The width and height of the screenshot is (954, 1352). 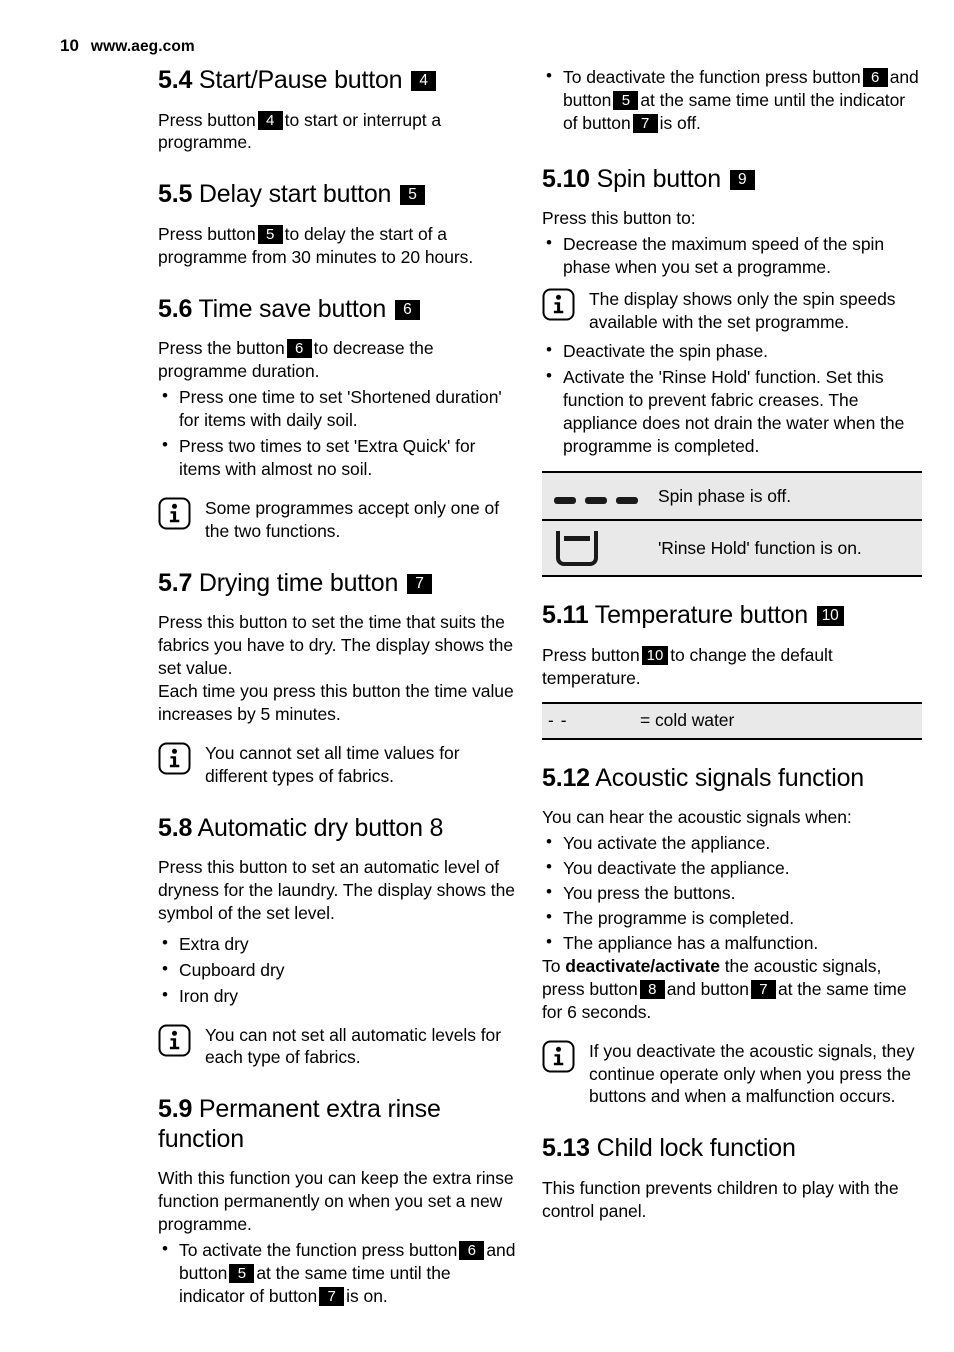 I want to click on section-5-8-bullets: Extra dry Cupboard dry Iron dry, so click(x=337, y=970).